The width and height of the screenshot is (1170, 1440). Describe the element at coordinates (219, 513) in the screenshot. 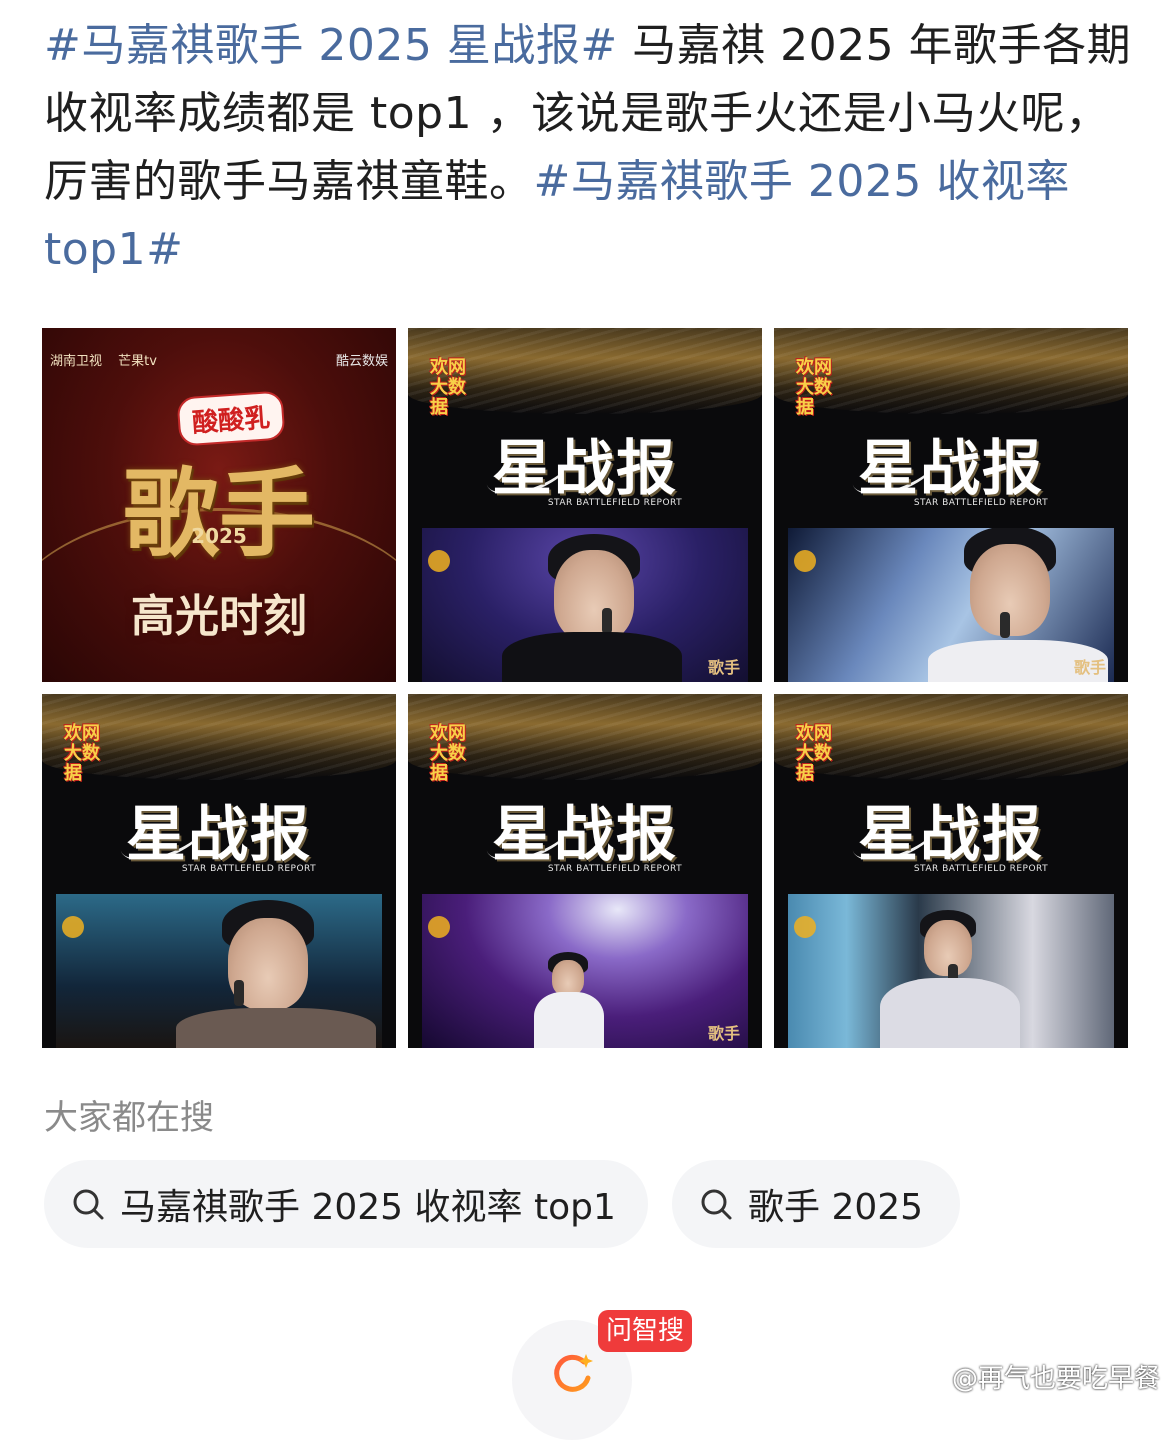

I see `show-title: 歌手` at that location.